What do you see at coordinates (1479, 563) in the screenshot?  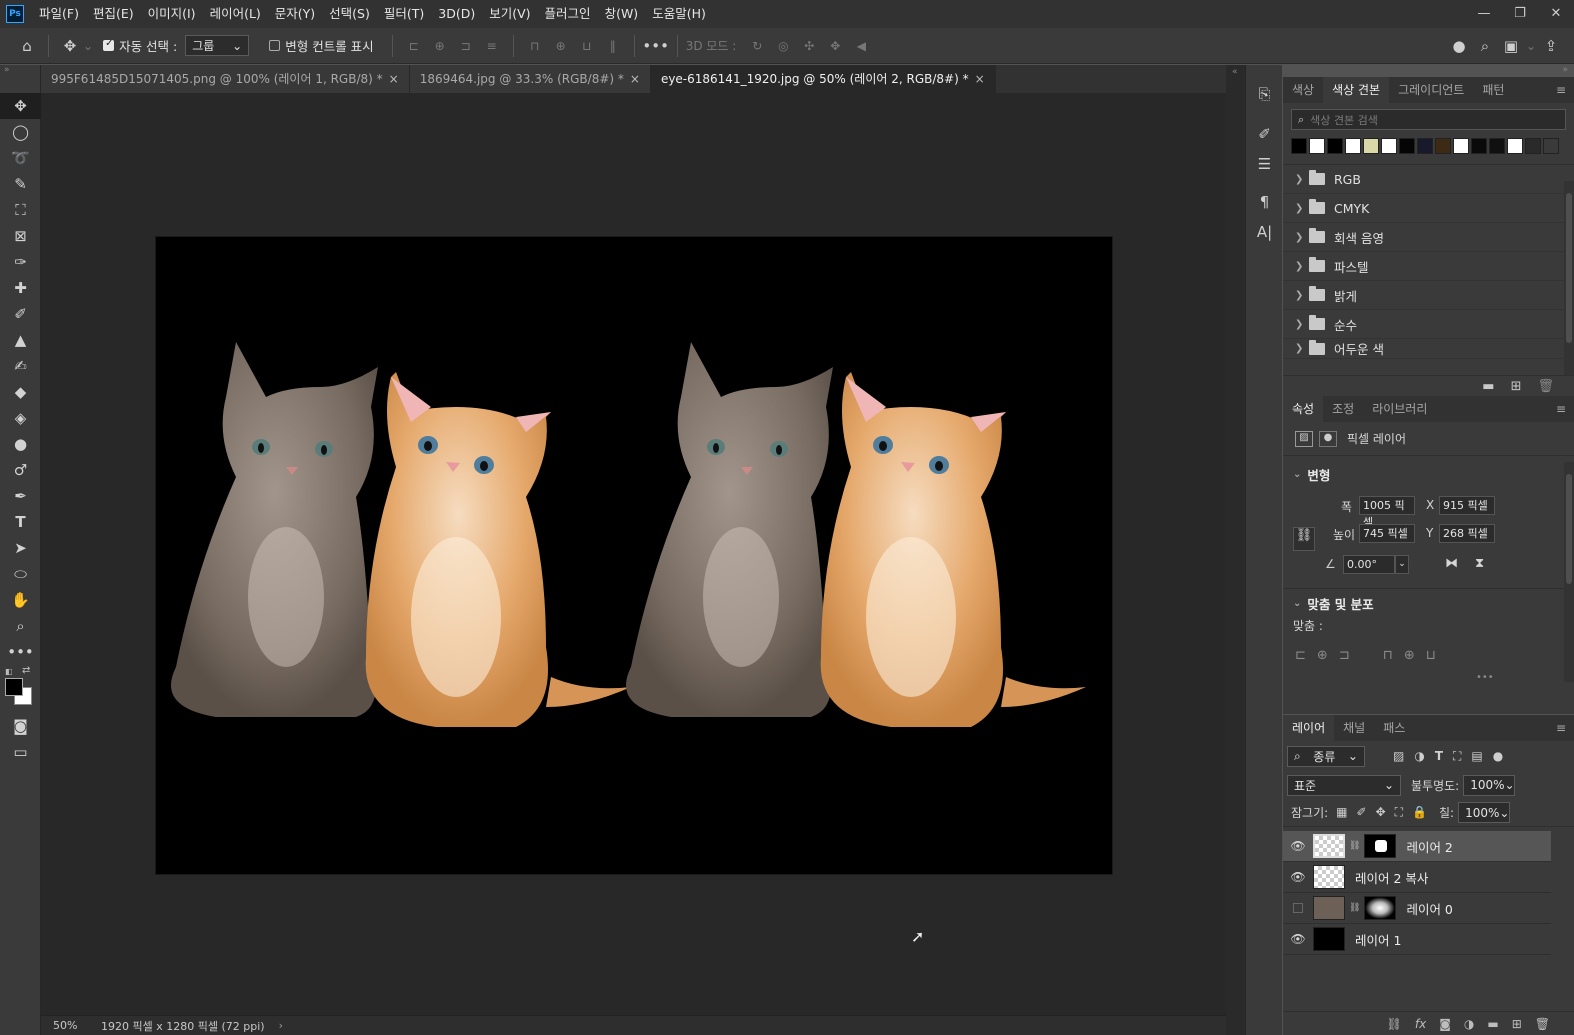 I see `flip-vertical-icon: ⧗` at bounding box center [1479, 563].